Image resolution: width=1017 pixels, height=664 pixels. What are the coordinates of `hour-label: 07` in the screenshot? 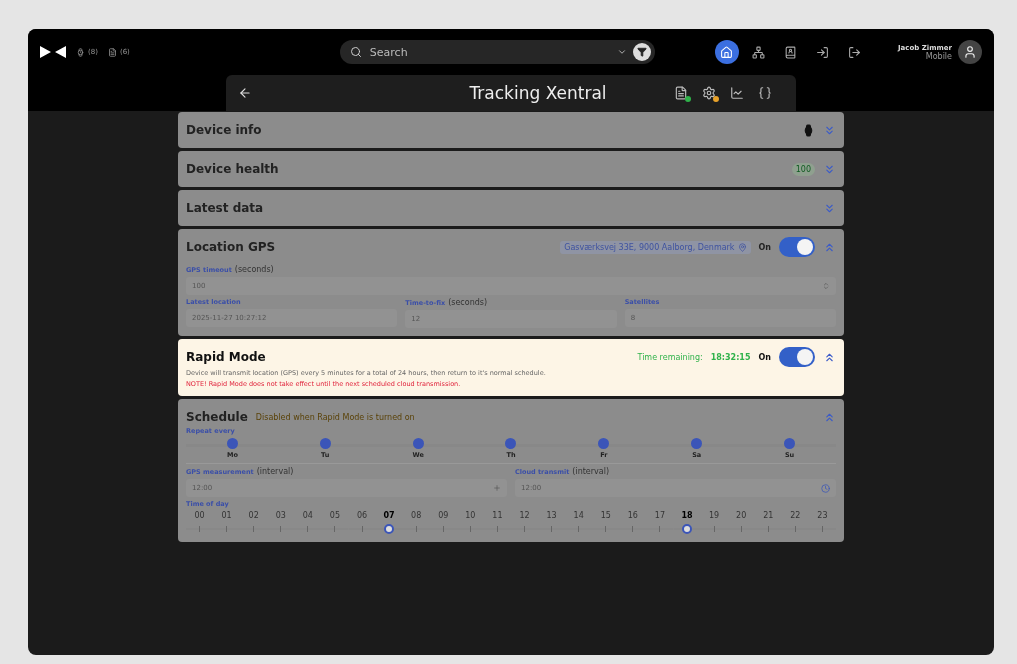 It's located at (389, 515).